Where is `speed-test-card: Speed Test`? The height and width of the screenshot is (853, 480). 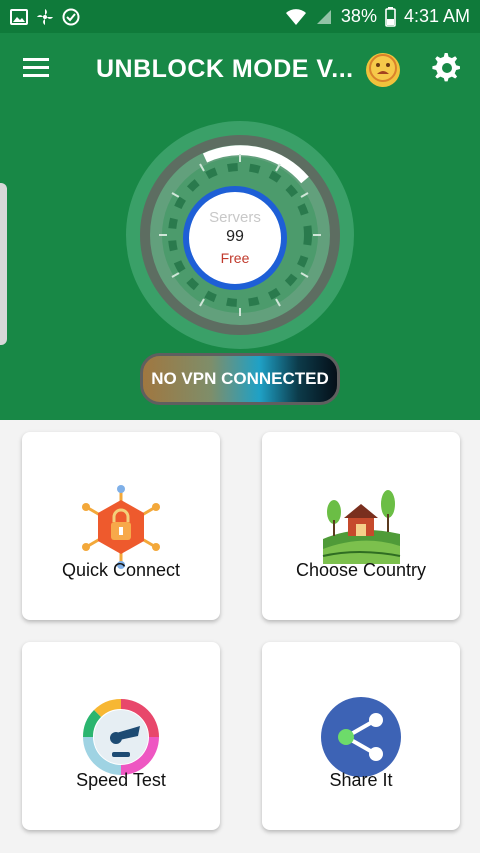 speed-test-card: Speed Test is located at coordinates (121, 736).